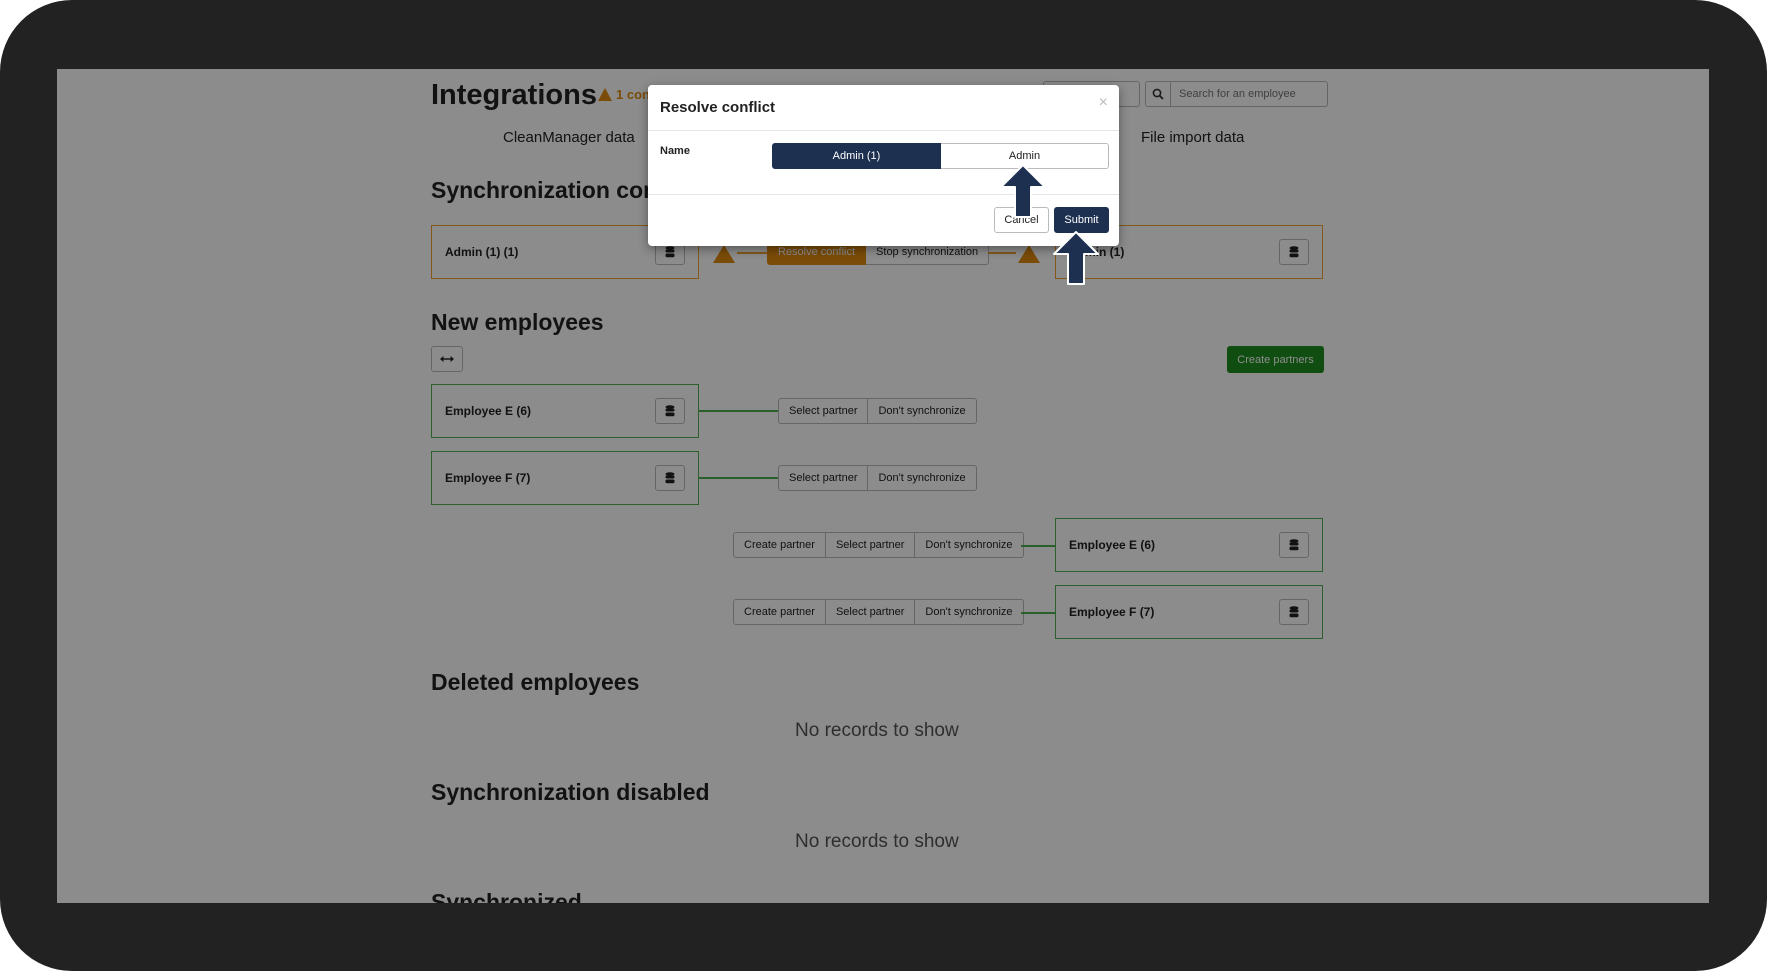 Image resolution: width=1767 pixels, height=971 pixels. What do you see at coordinates (675, 151) in the screenshot?
I see `name-field-label: Name` at bounding box center [675, 151].